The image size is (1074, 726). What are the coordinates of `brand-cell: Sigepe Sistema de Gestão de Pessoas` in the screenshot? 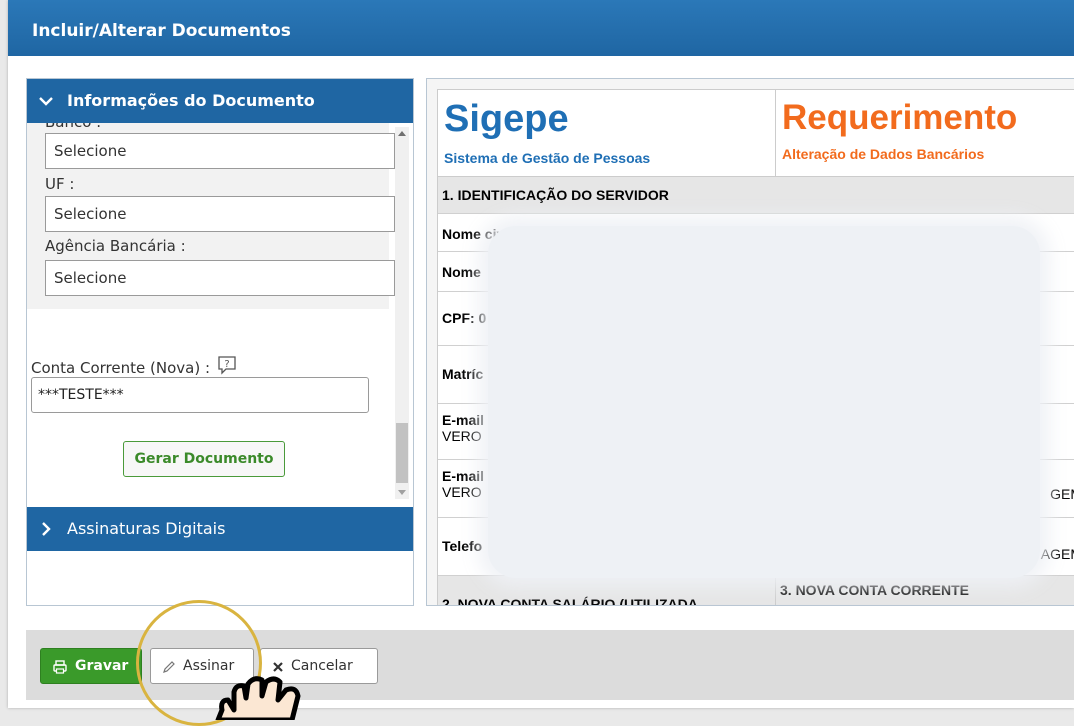 It's located at (607, 133).